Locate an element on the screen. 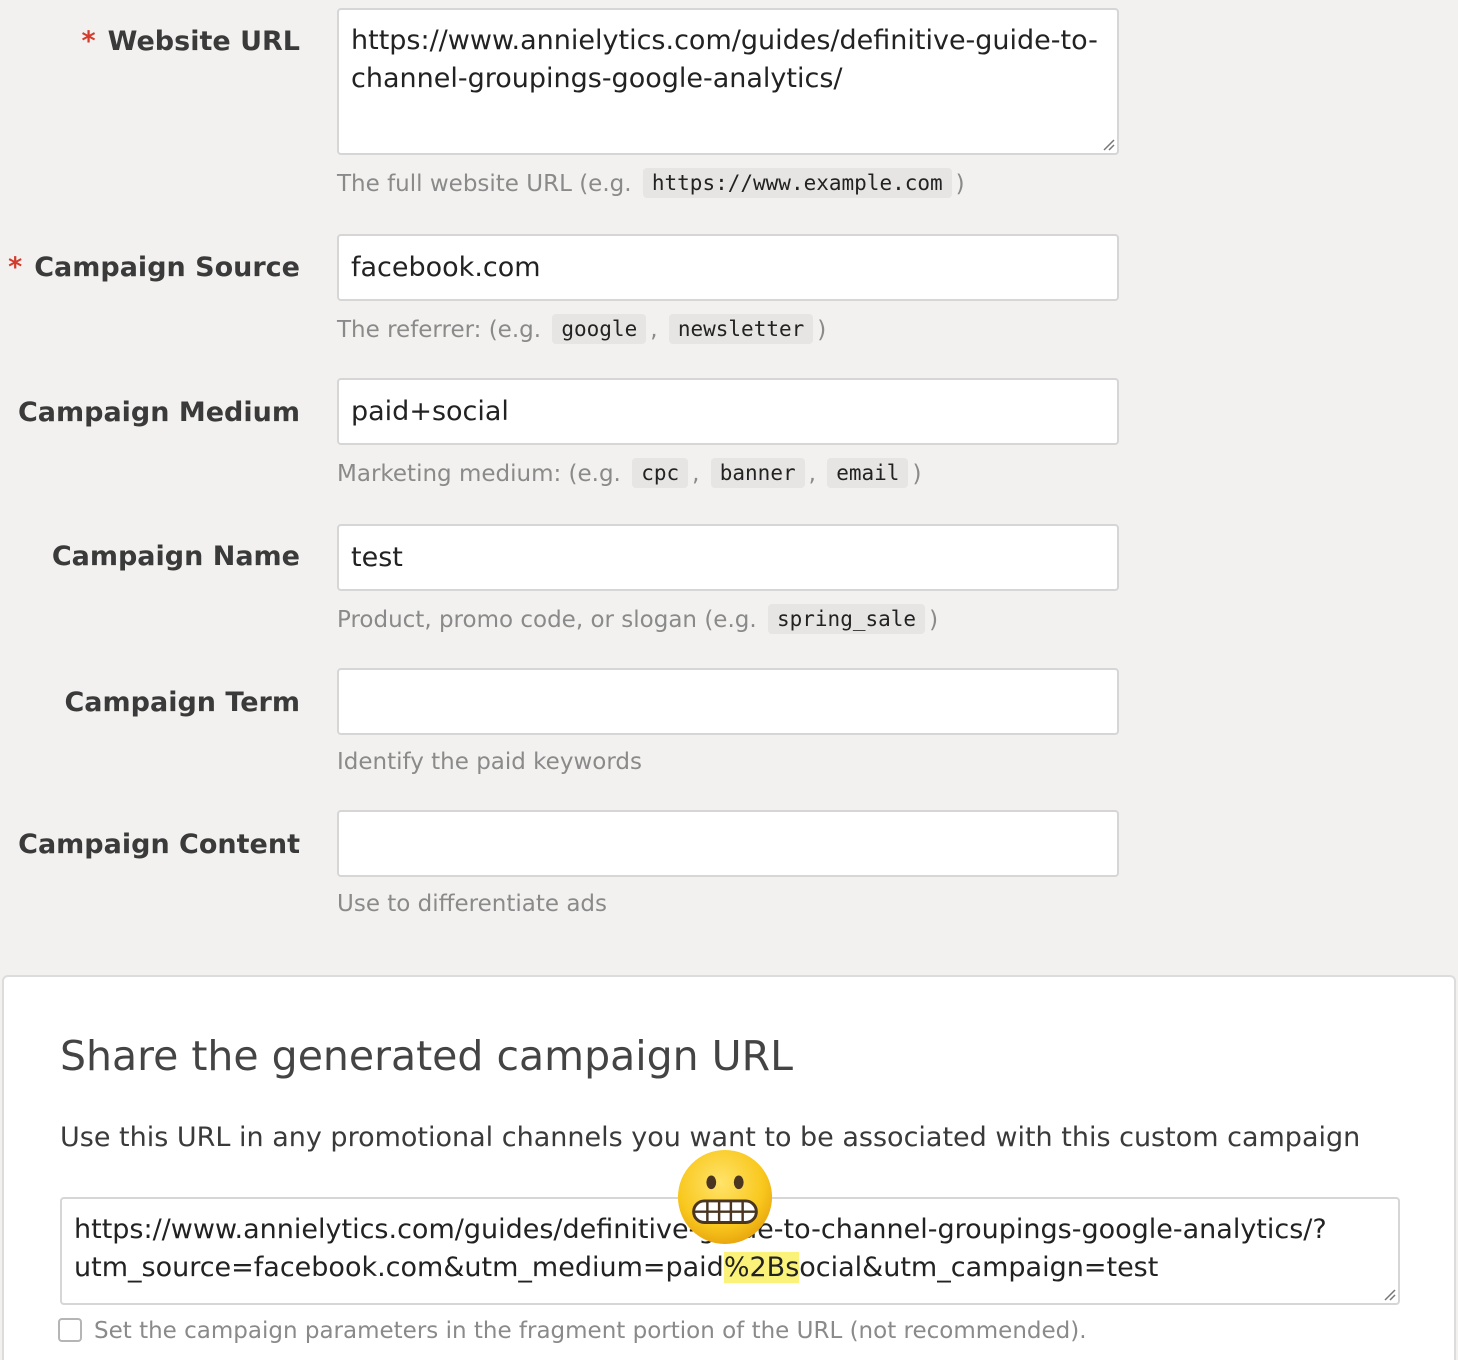 The image size is (1458, 1360). campaign-term-label: Campaign Term is located at coordinates (182, 702).